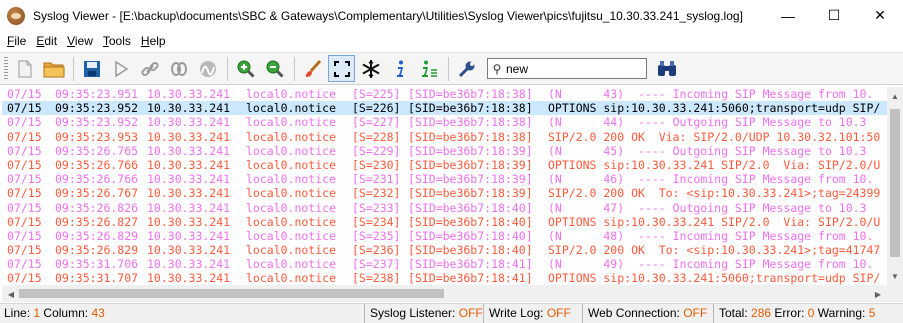 Image resolution: width=903 pixels, height=323 pixels. I want to click on close-button: ✕, so click(880, 15).